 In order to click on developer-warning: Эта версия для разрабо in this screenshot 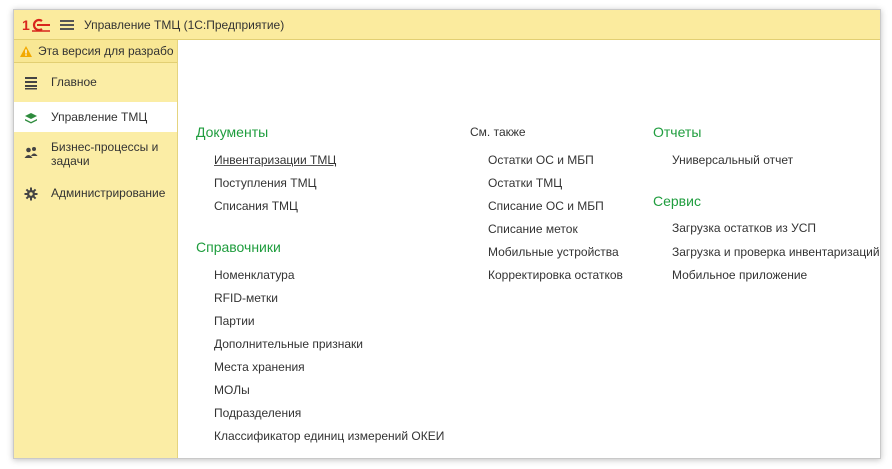, I will do `click(95, 51)`.